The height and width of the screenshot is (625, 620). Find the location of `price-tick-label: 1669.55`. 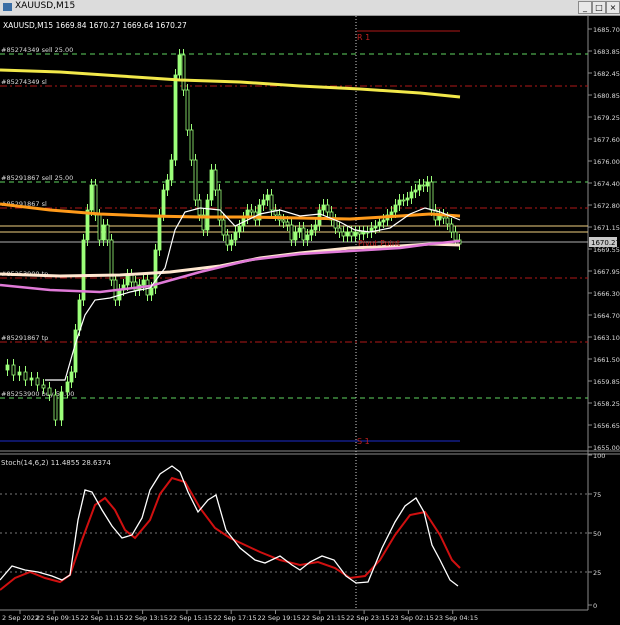

price-tick-label: 1669.55 is located at coordinates (606, 250).